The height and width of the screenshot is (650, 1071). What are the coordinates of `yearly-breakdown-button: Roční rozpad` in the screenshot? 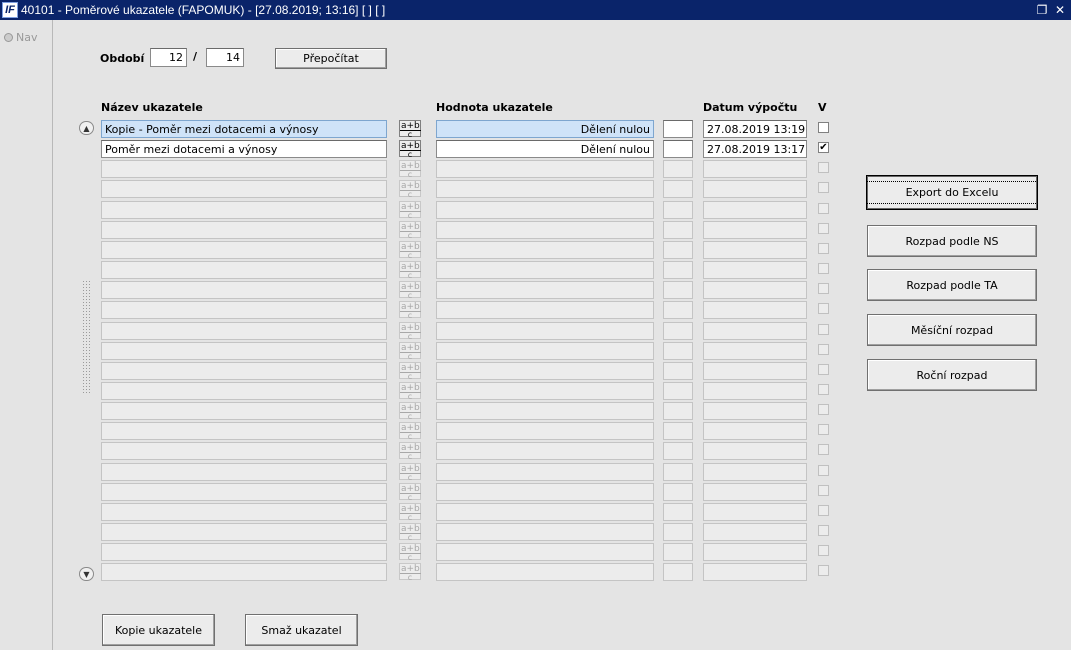 It's located at (952, 375).